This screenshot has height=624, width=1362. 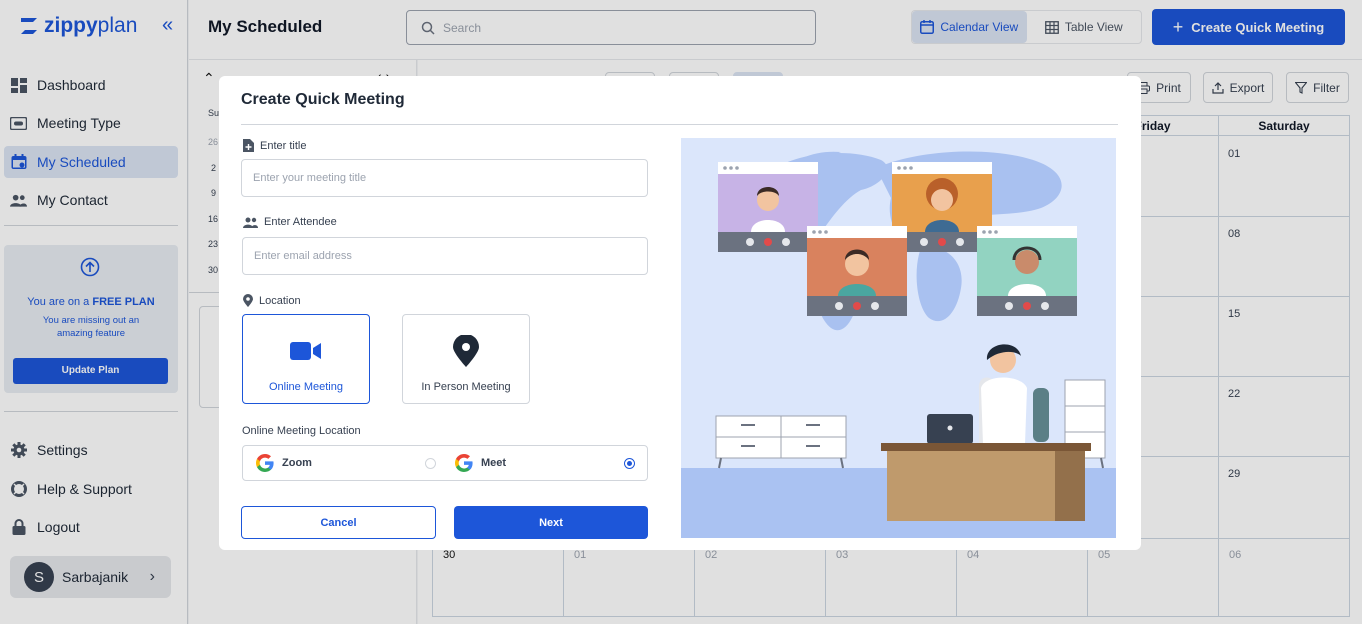 I want to click on online-meeting-option: Online Meeting, so click(x=306, y=359).